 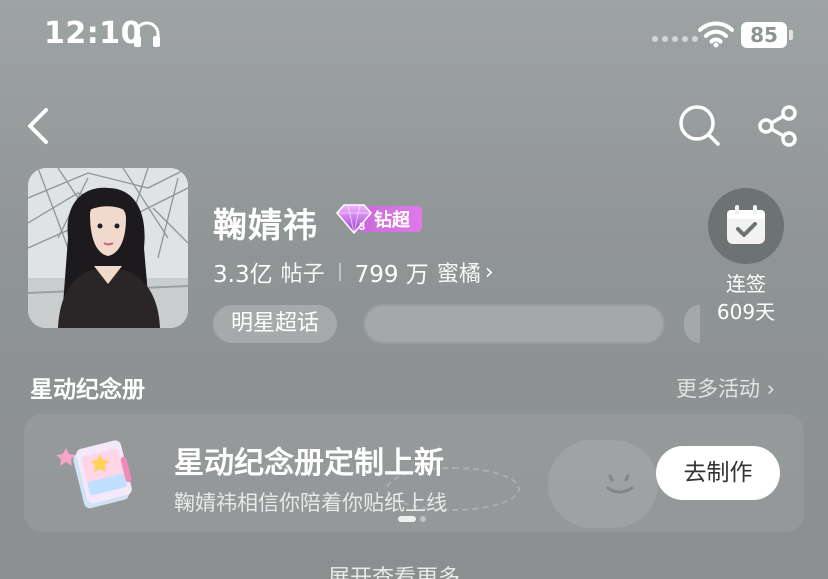 I want to click on sticker-album-icon, so click(x=94, y=474).